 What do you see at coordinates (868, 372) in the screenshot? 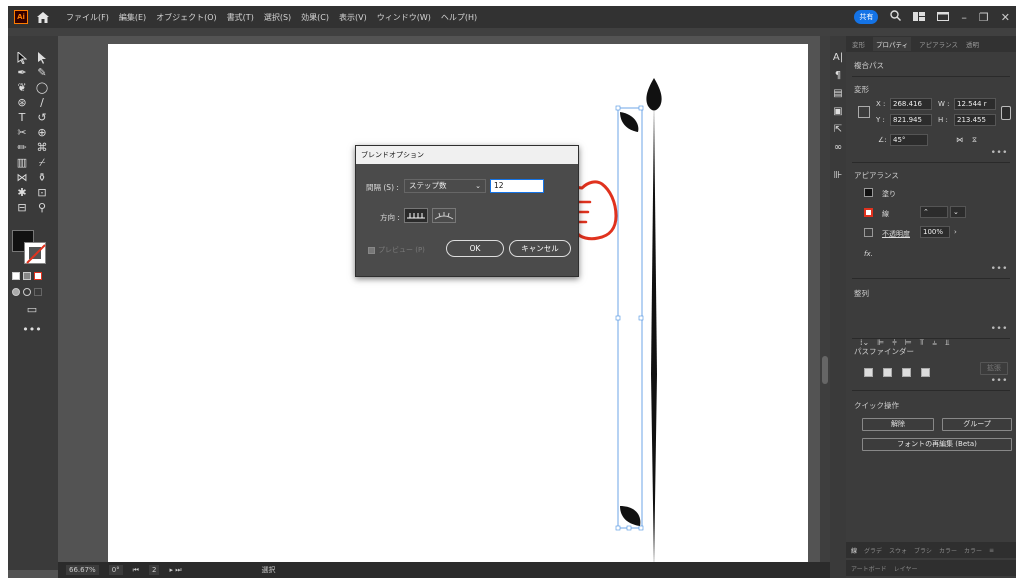
I see `unite-icon` at bounding box center [868, 372].